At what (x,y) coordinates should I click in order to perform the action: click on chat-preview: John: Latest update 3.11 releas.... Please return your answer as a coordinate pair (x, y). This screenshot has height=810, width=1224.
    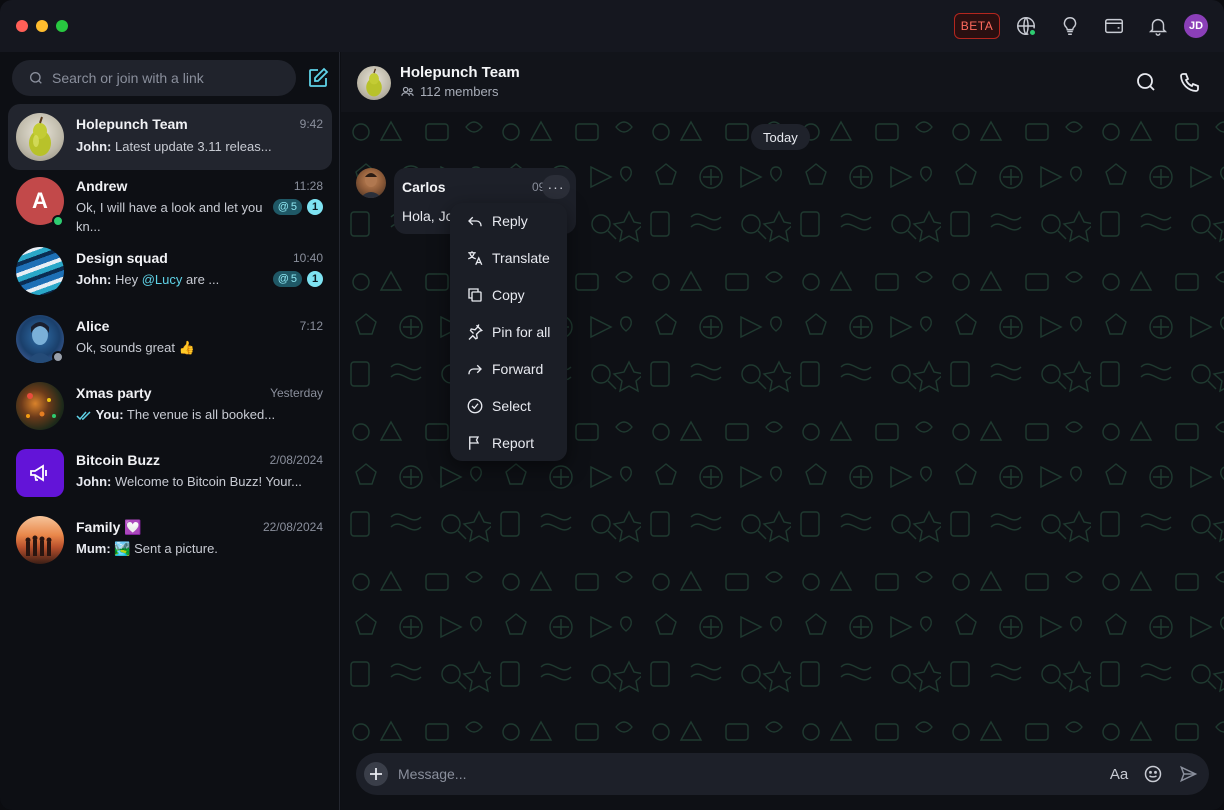
    Looking at the image, I should click on (174, 146).